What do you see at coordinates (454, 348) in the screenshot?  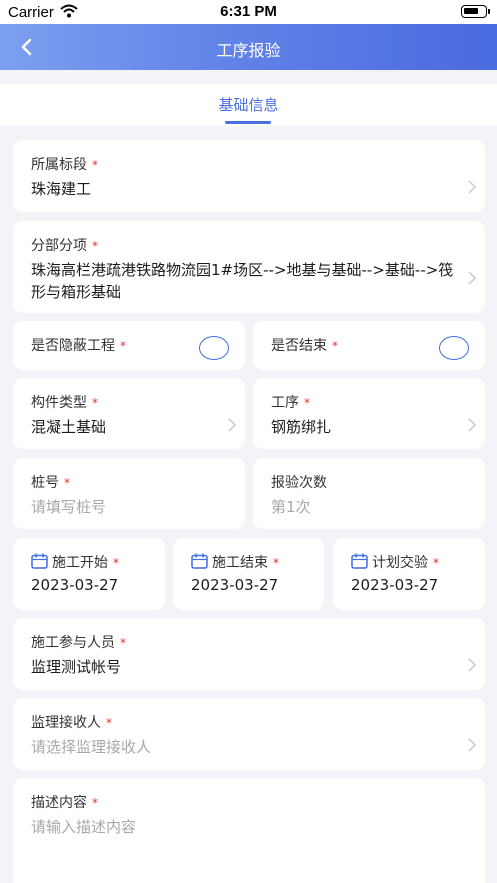 I see `is-finished-toggle` at bounding box center [454, 348].